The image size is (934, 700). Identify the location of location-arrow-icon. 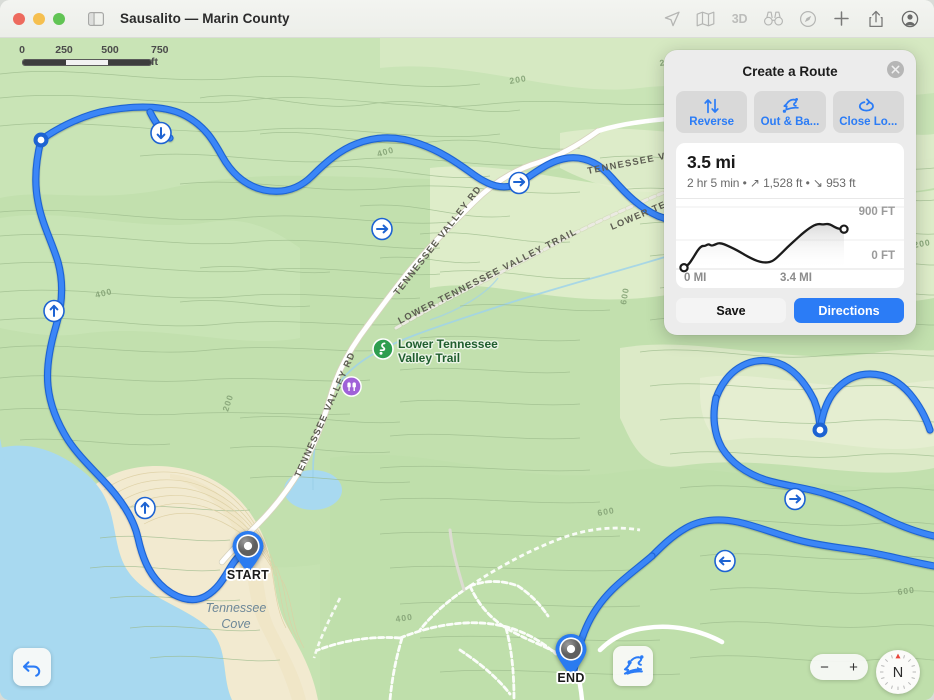
(671, 18).